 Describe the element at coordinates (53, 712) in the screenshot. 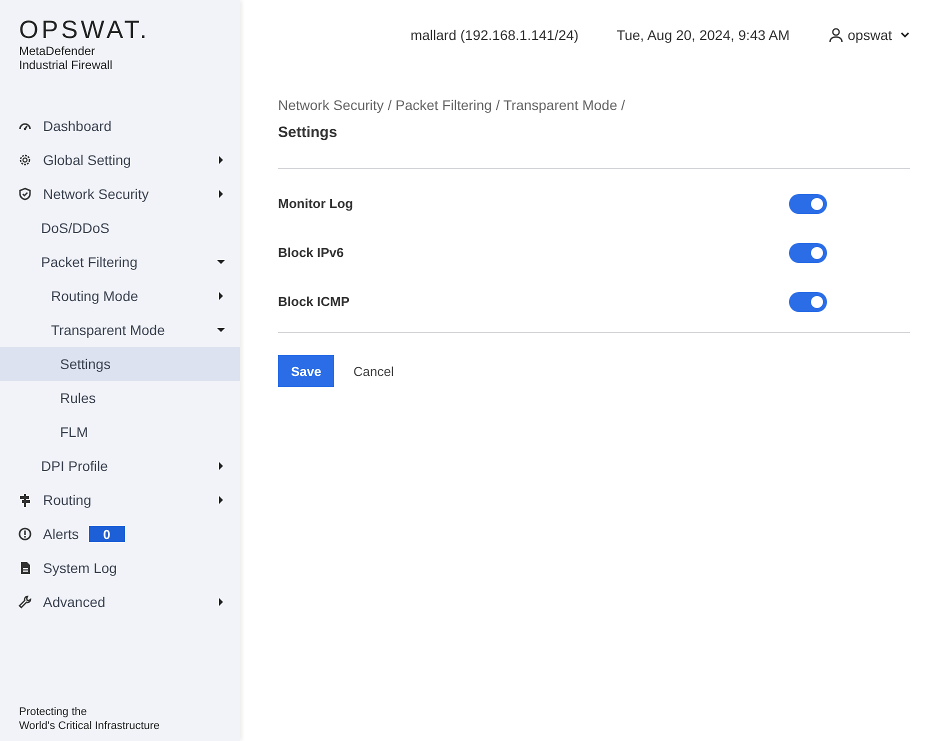

I see `tagline-text: Protecting the` at that location.